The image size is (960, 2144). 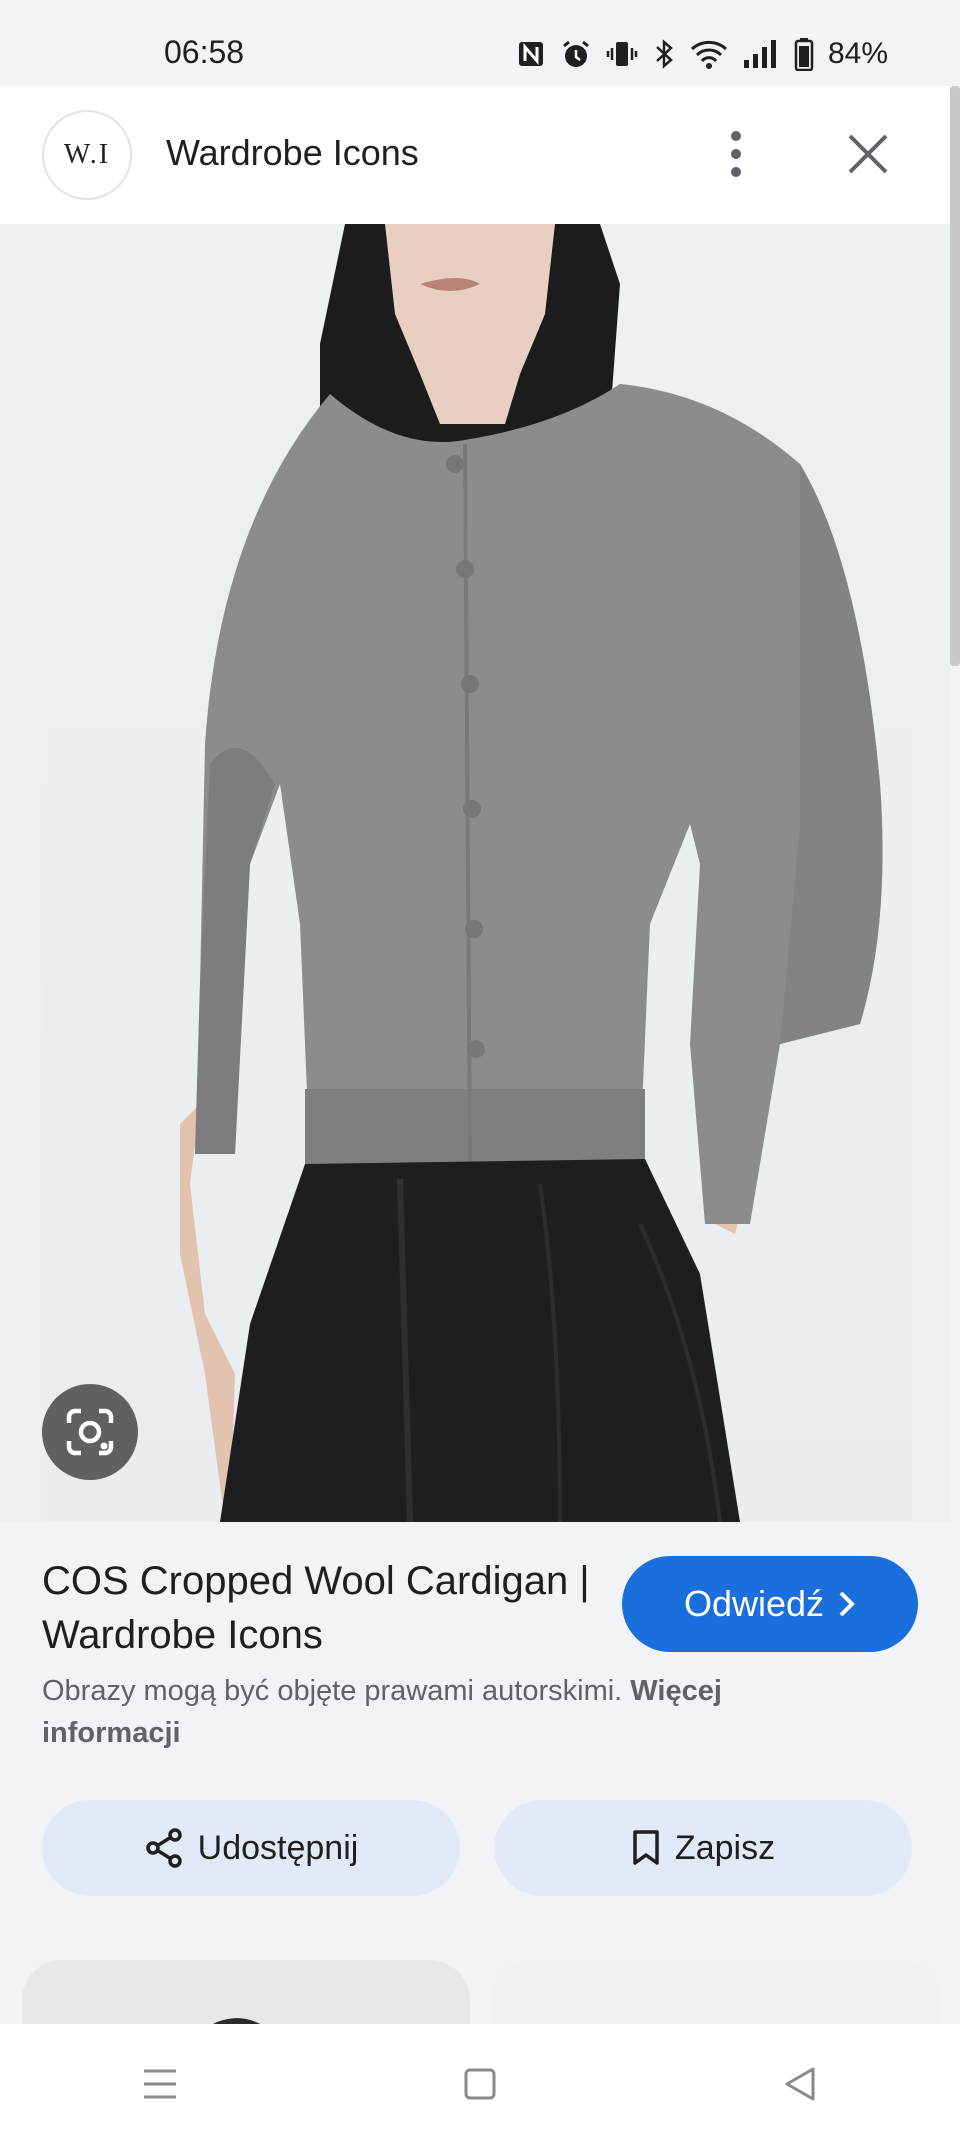 I want to click on vibrate-icon, so click(x=622, y=54).